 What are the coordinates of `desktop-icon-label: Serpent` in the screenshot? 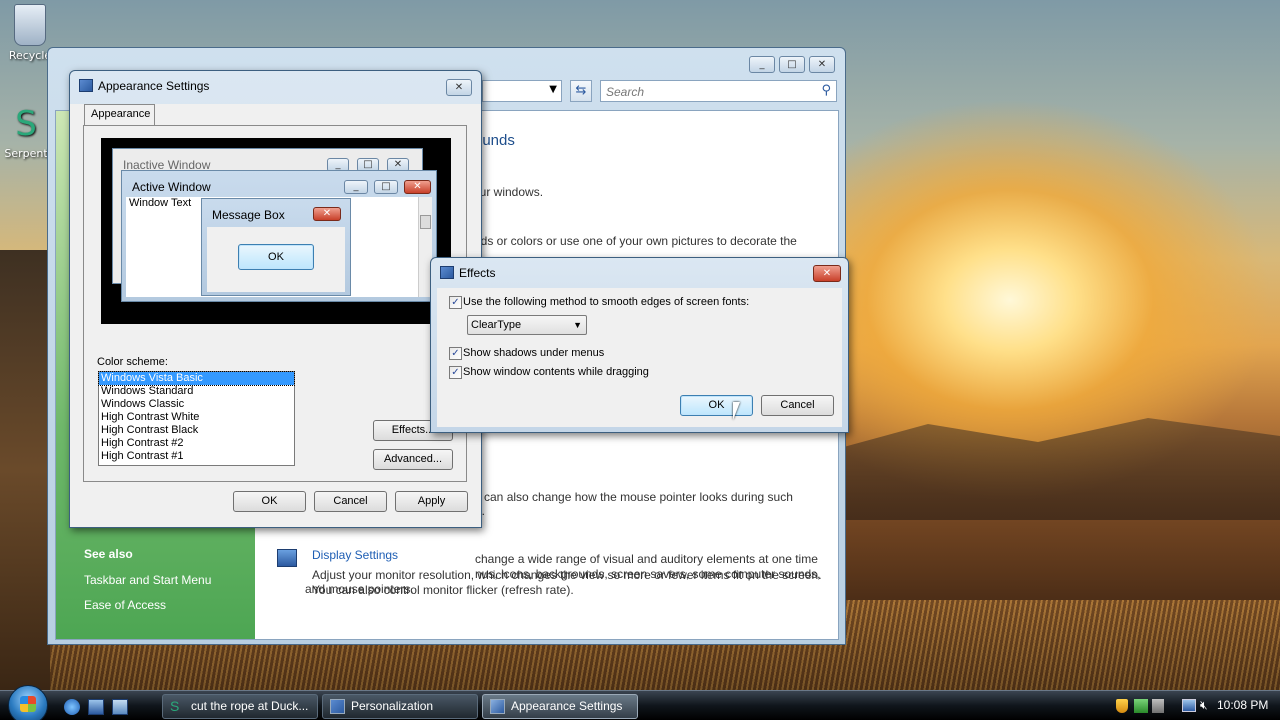 It's located at (26, 153).